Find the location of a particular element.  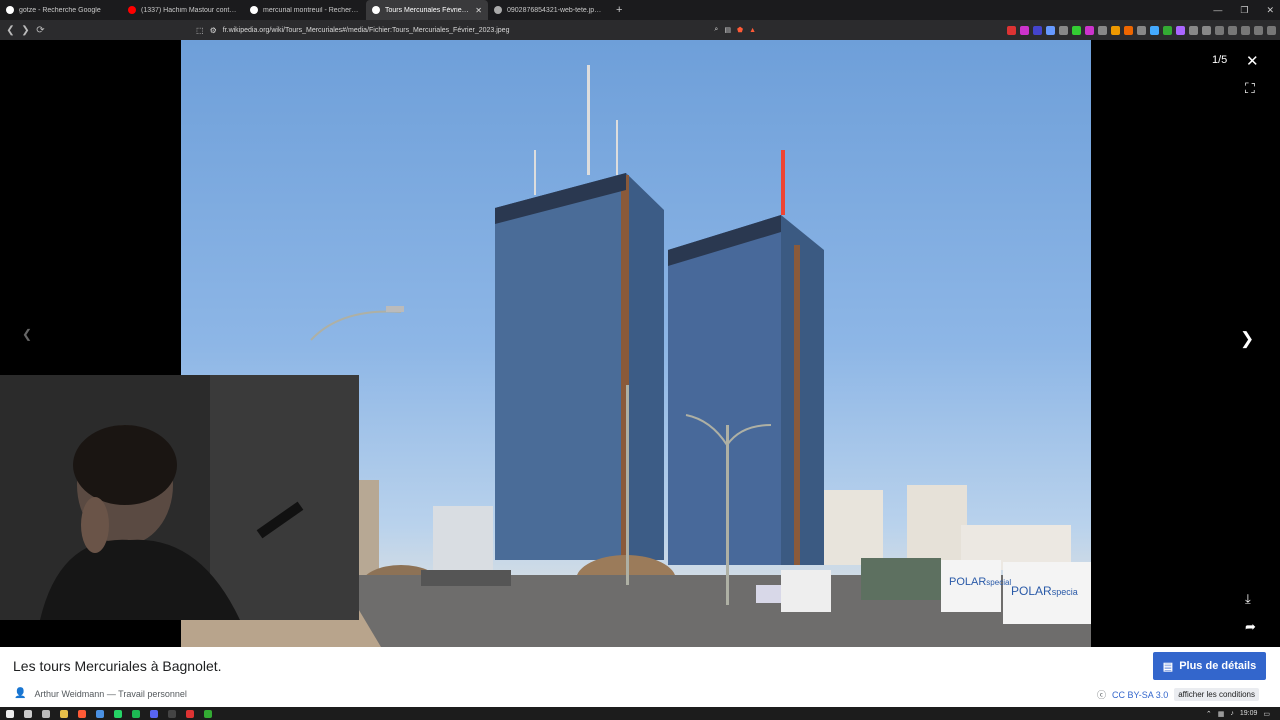

back-icon: ❮ is located at coordinates (10, 30).